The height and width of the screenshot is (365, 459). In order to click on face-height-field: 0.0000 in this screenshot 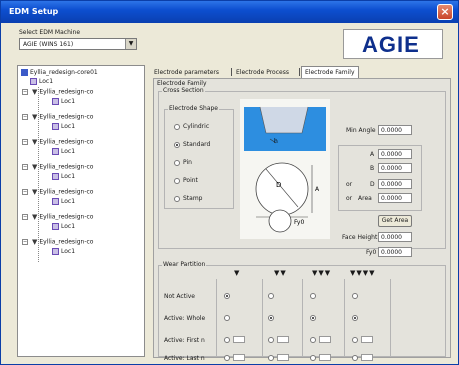, I will do `click(395, 237)`.